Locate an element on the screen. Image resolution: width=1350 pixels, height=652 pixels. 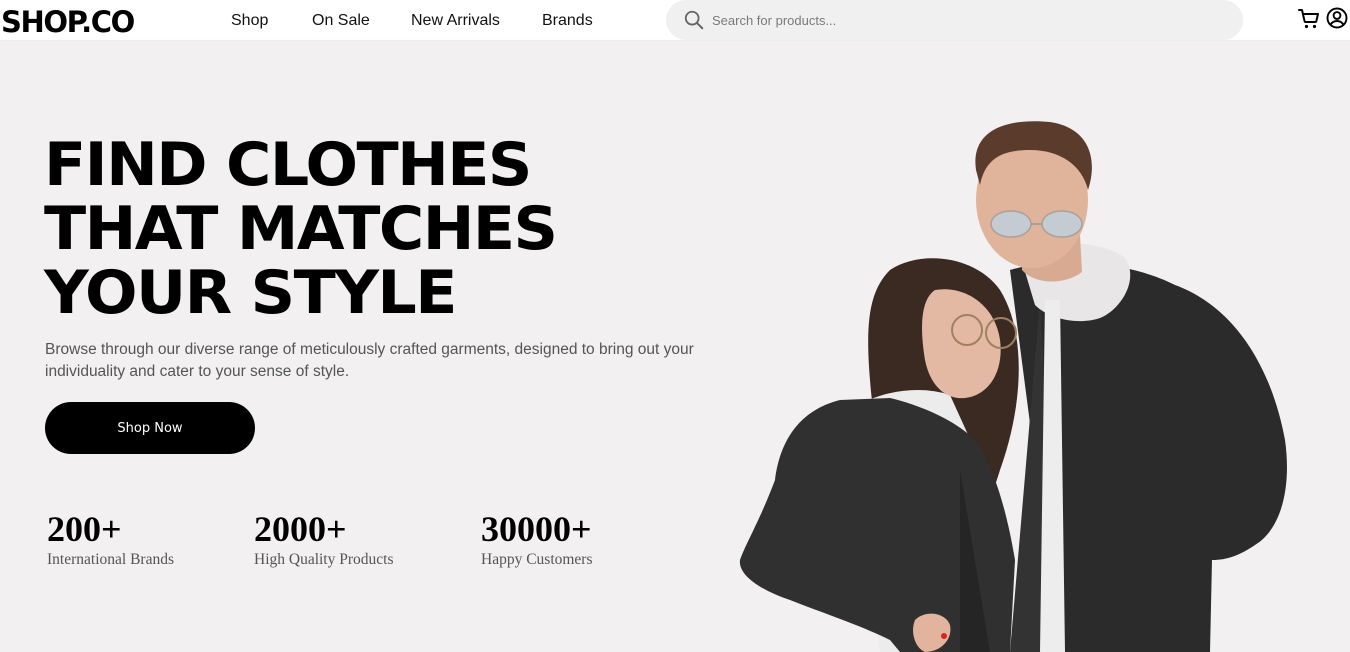
headline-line-3: YOUR STYLE is located at coordinates (250, 293).